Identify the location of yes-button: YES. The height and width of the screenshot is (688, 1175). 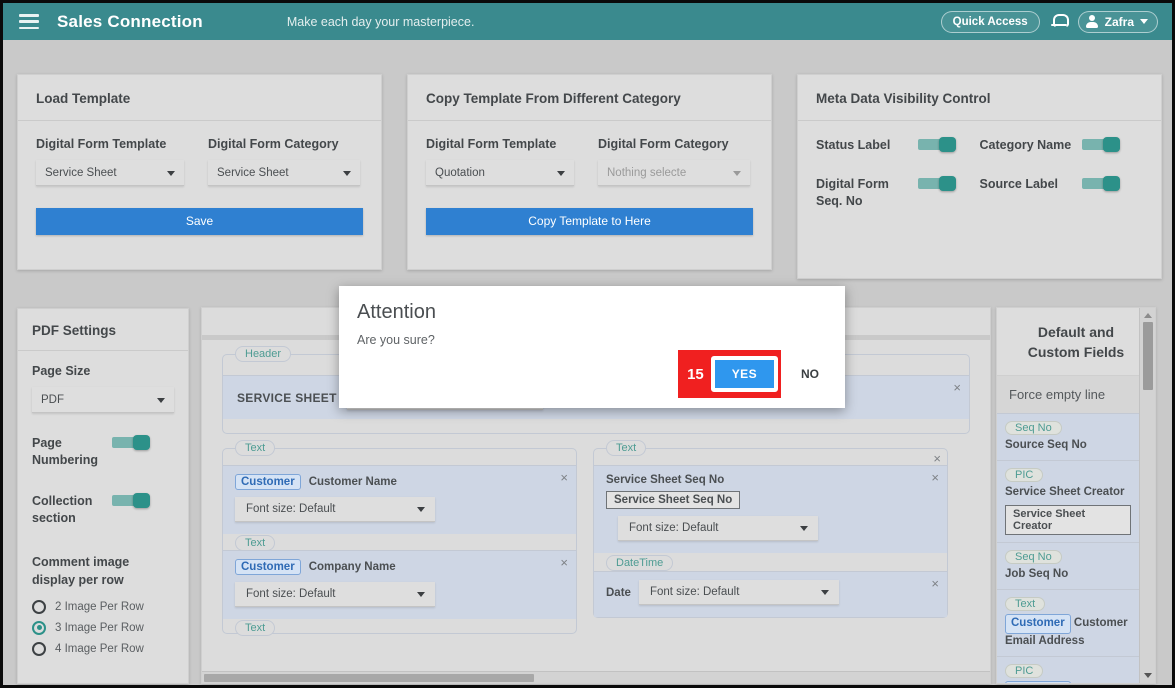
(744, 374).